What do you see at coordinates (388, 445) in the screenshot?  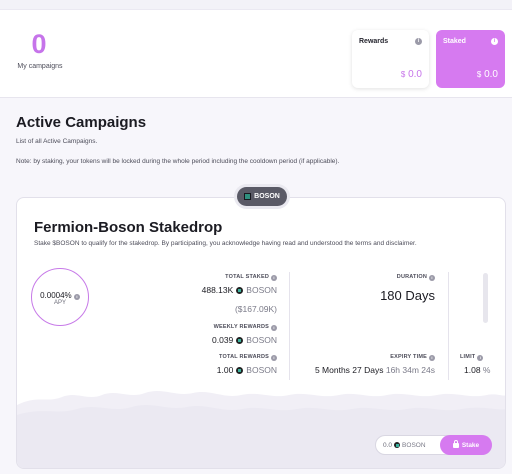 I see `stake-amount-value: 0.0` at bounding box center [388, 445].